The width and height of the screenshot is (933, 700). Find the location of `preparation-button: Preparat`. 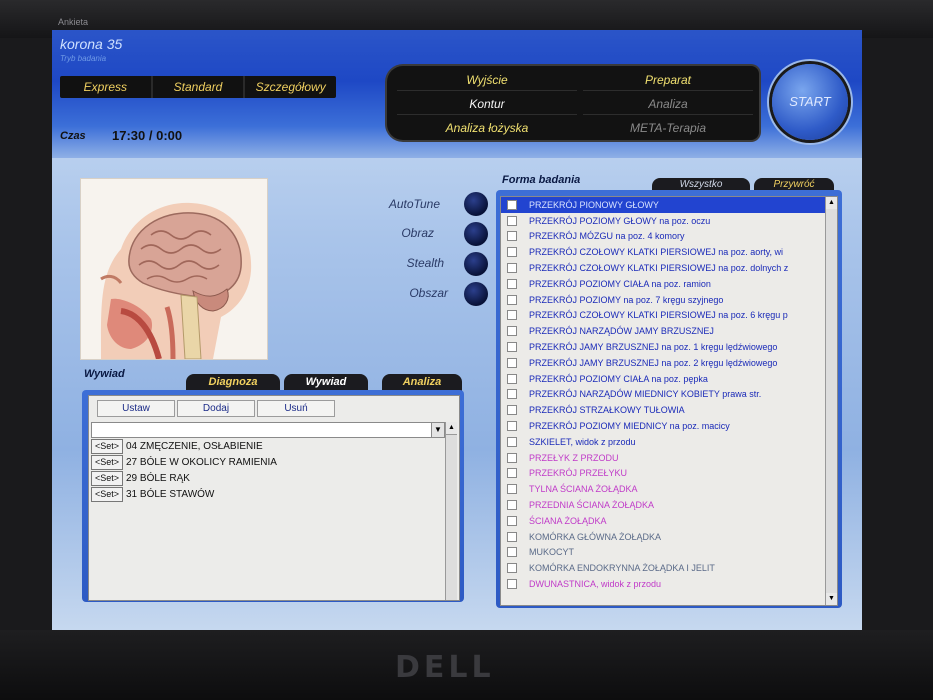

preparation-button: Preparat is located at coordinates (668, 80).